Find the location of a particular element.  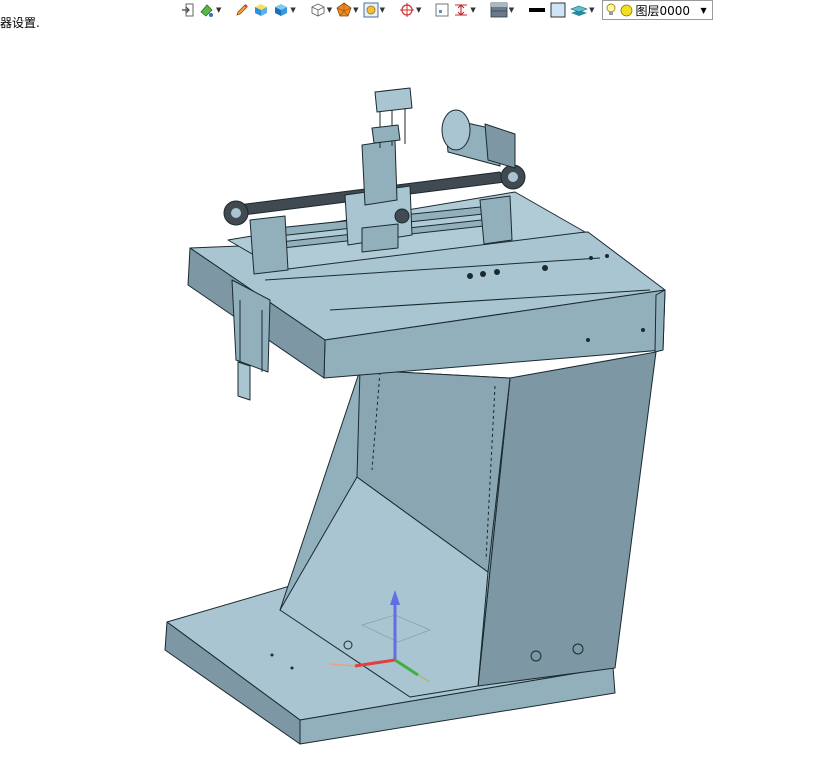

wire-cube-icon is located at coordinates (318, 10).